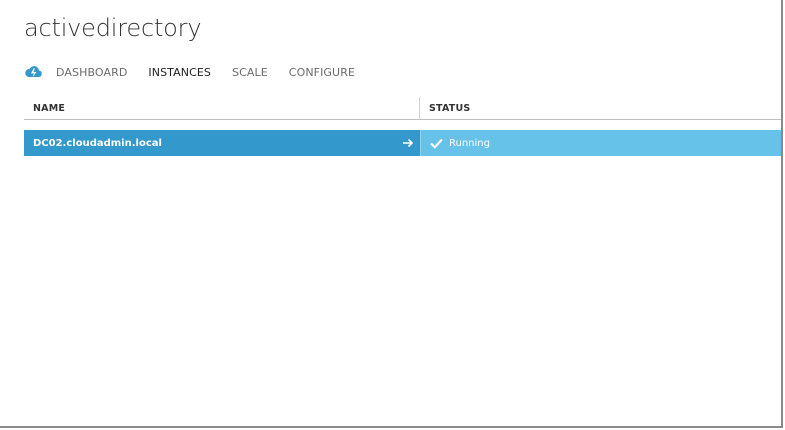 This screenshot has height=430, width=785. Describe the element at coordinates (91, 72) in the screenshot. I see `tab-dashboard: DASHBOARD` at that location.